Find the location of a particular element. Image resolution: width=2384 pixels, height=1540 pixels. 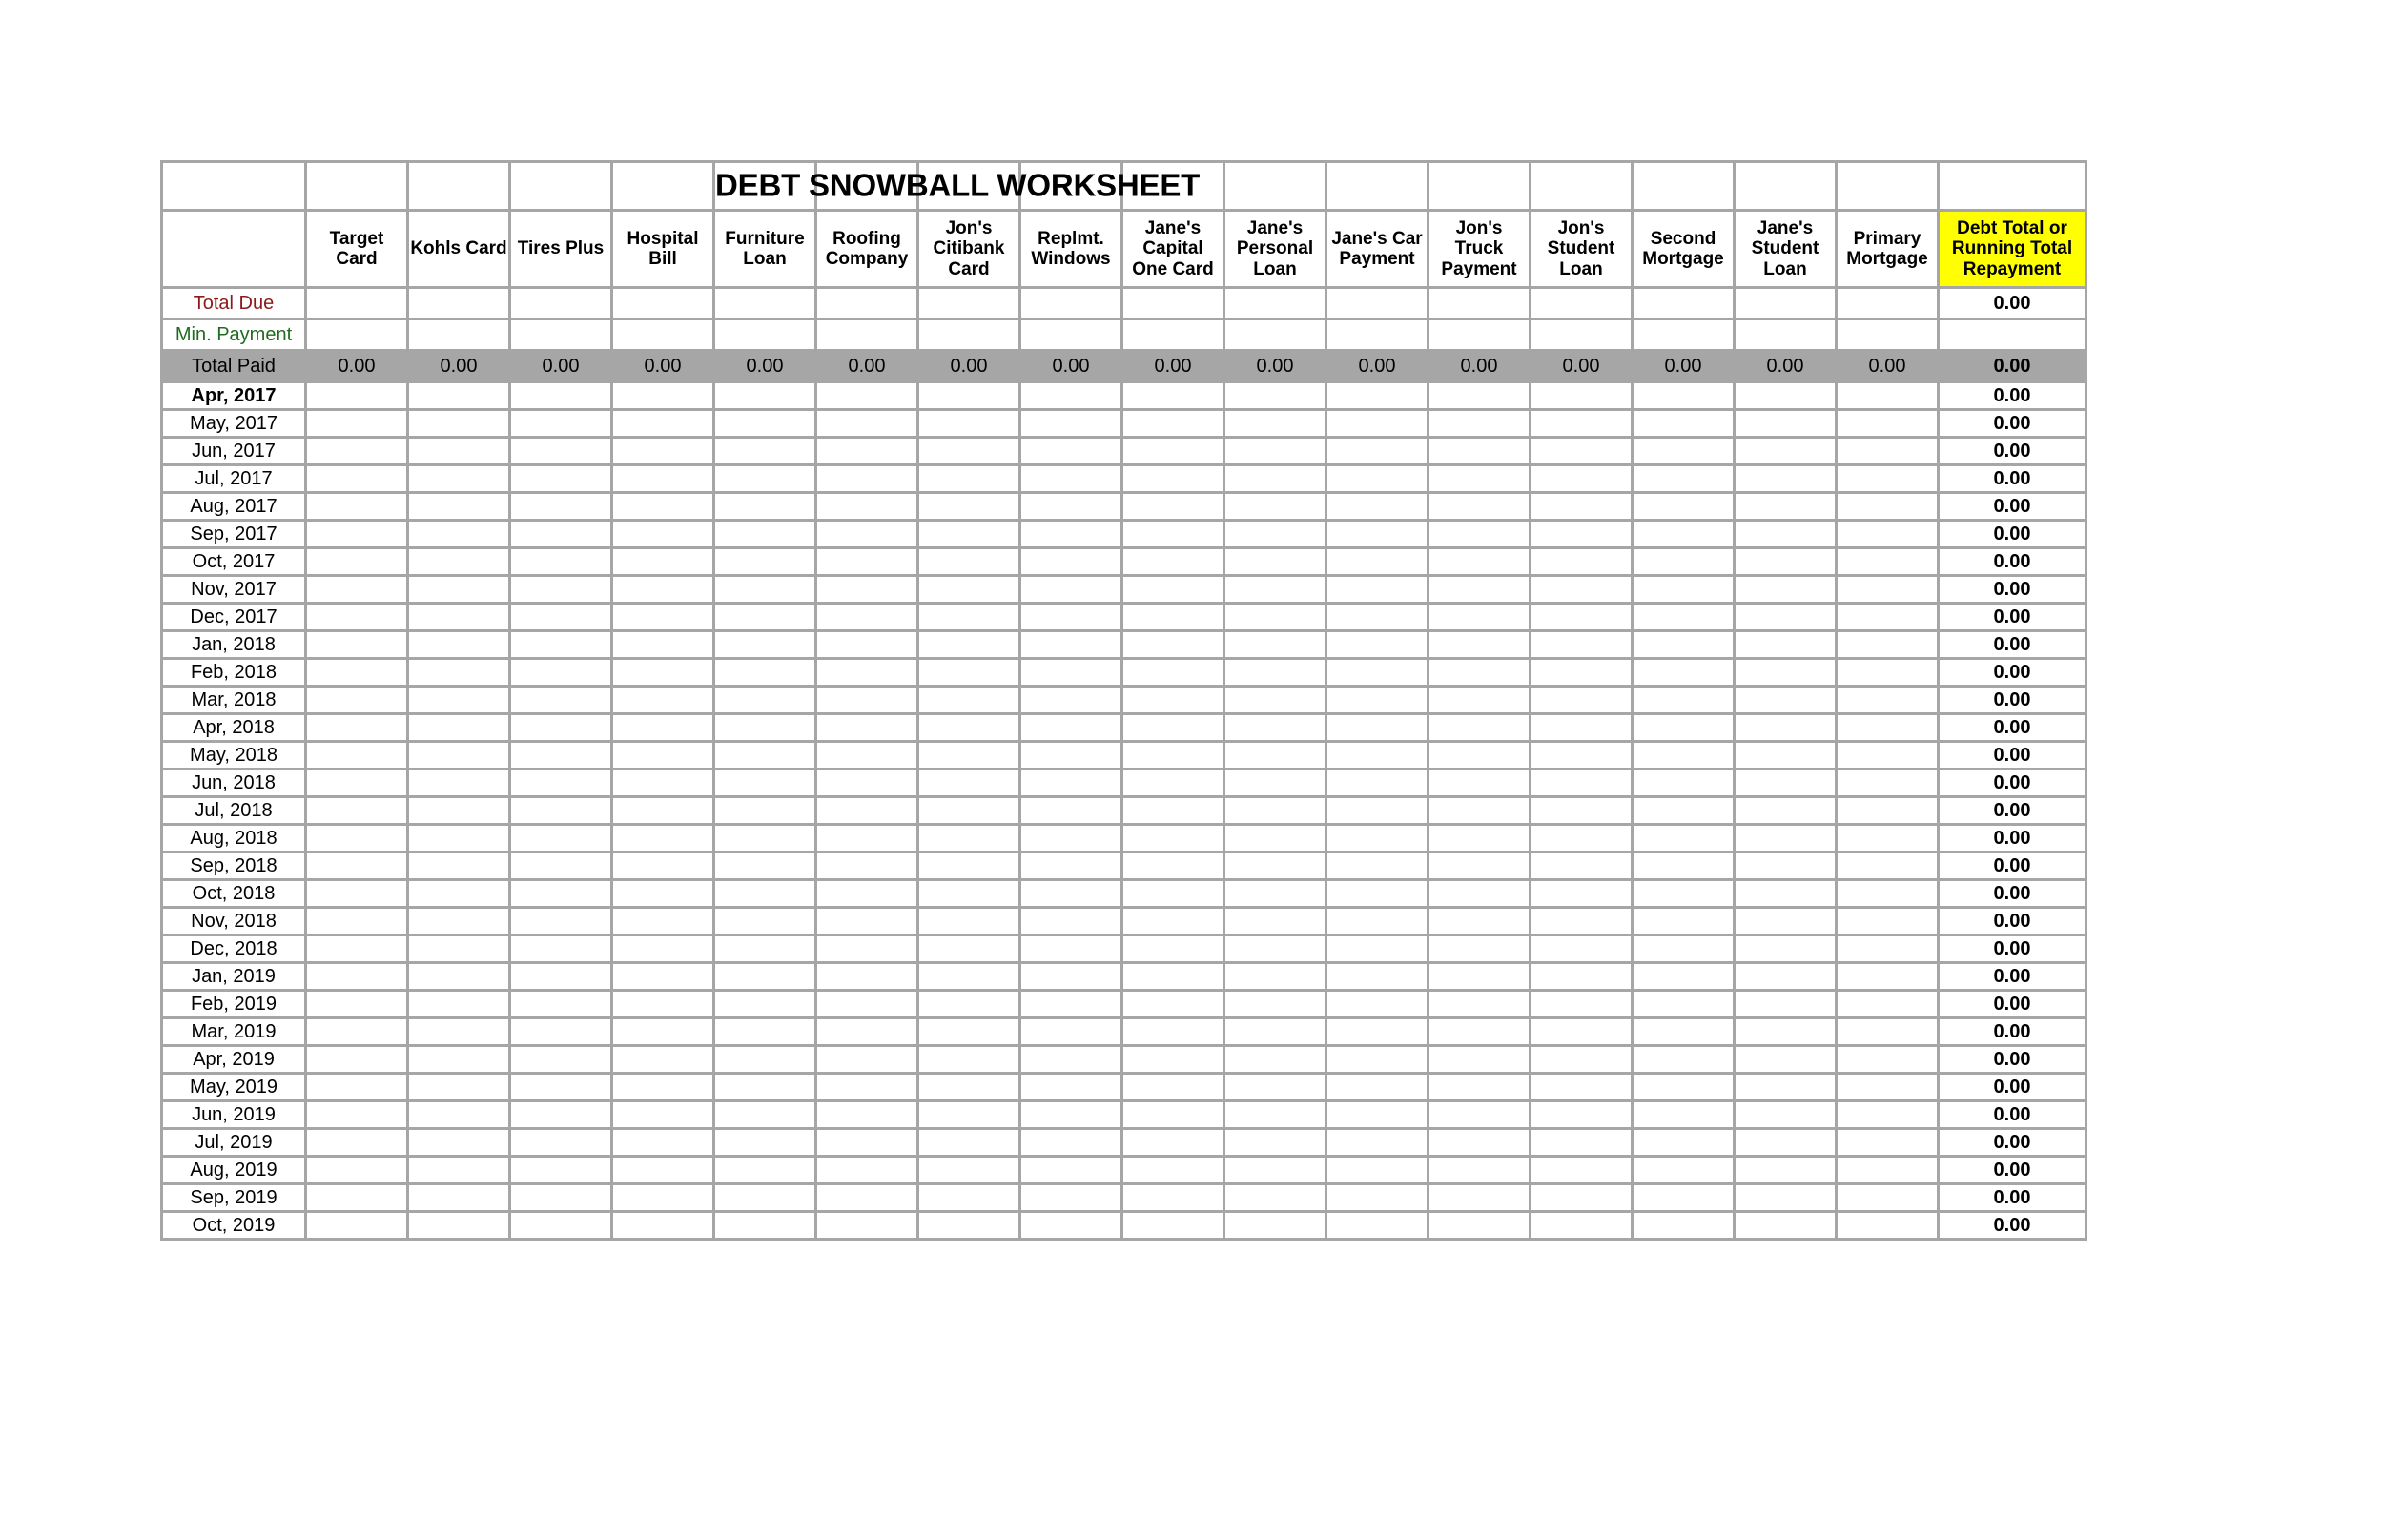

column-header-jon-s-truck-payment: Jon's Truck Payment is located at coordinates (1479, 249).